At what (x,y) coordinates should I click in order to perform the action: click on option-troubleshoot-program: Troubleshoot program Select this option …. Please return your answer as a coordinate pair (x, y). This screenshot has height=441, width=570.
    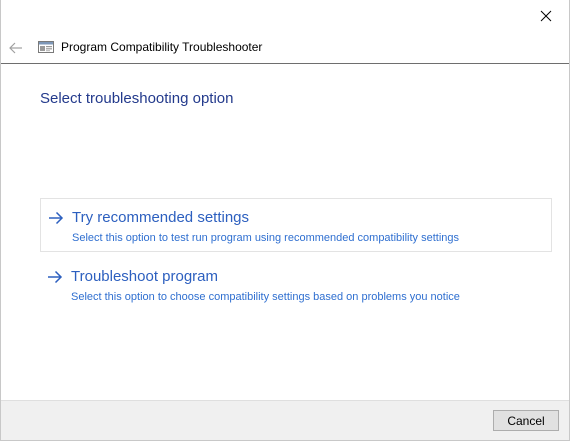
    Looking at the image, I should click on (296, 285).